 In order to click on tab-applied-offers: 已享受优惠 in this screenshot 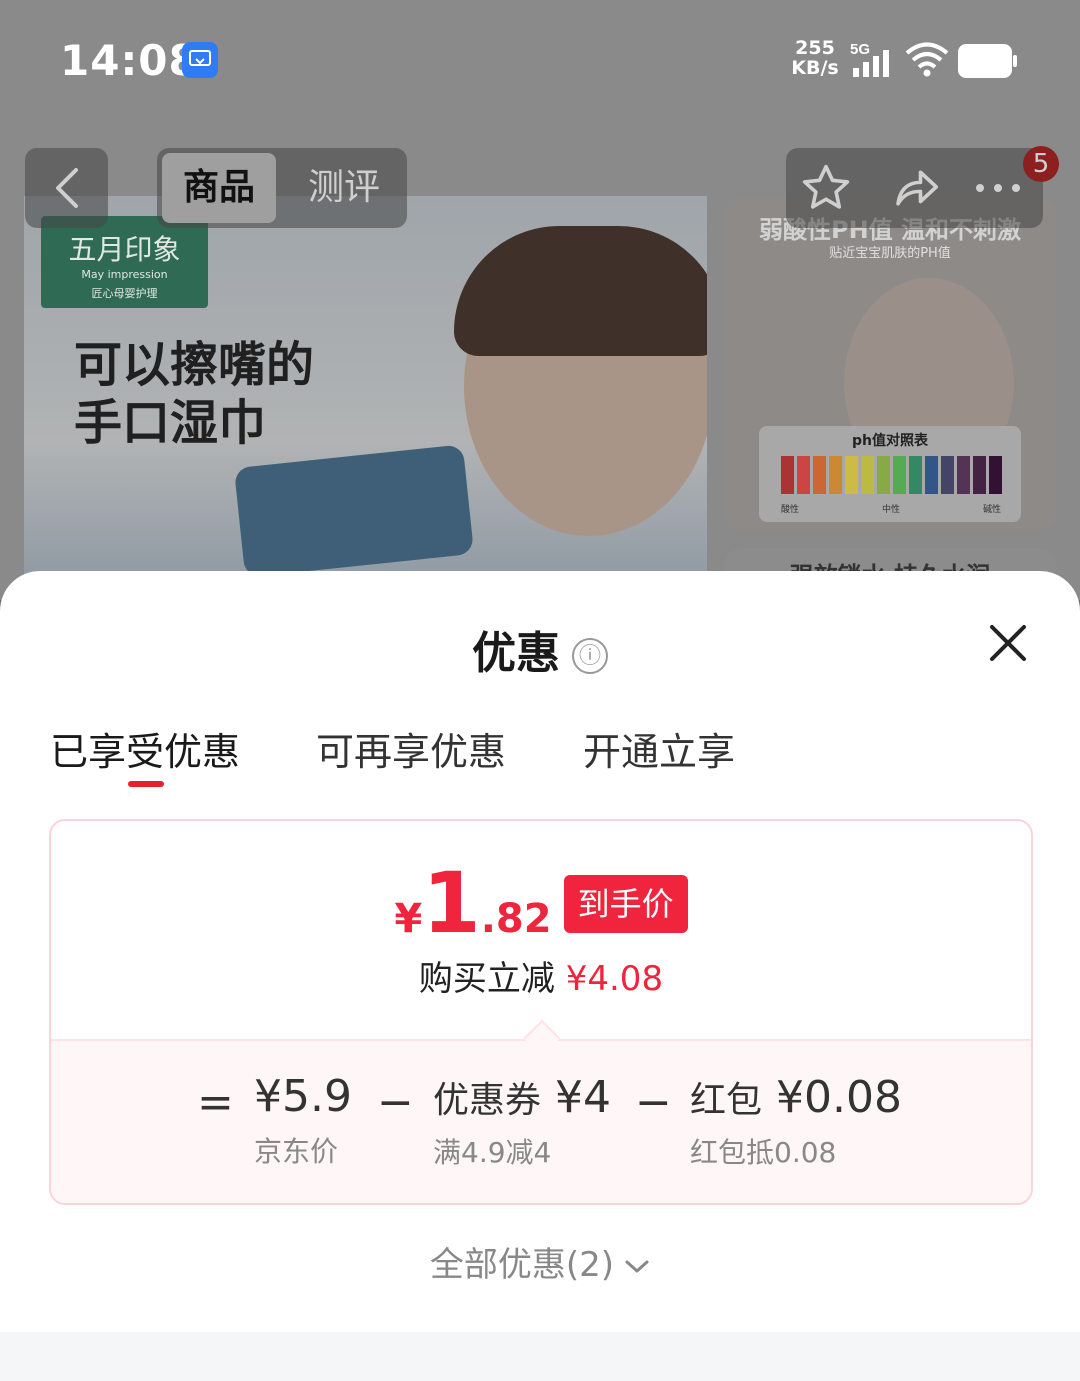, I will do `click(145, 748)`.